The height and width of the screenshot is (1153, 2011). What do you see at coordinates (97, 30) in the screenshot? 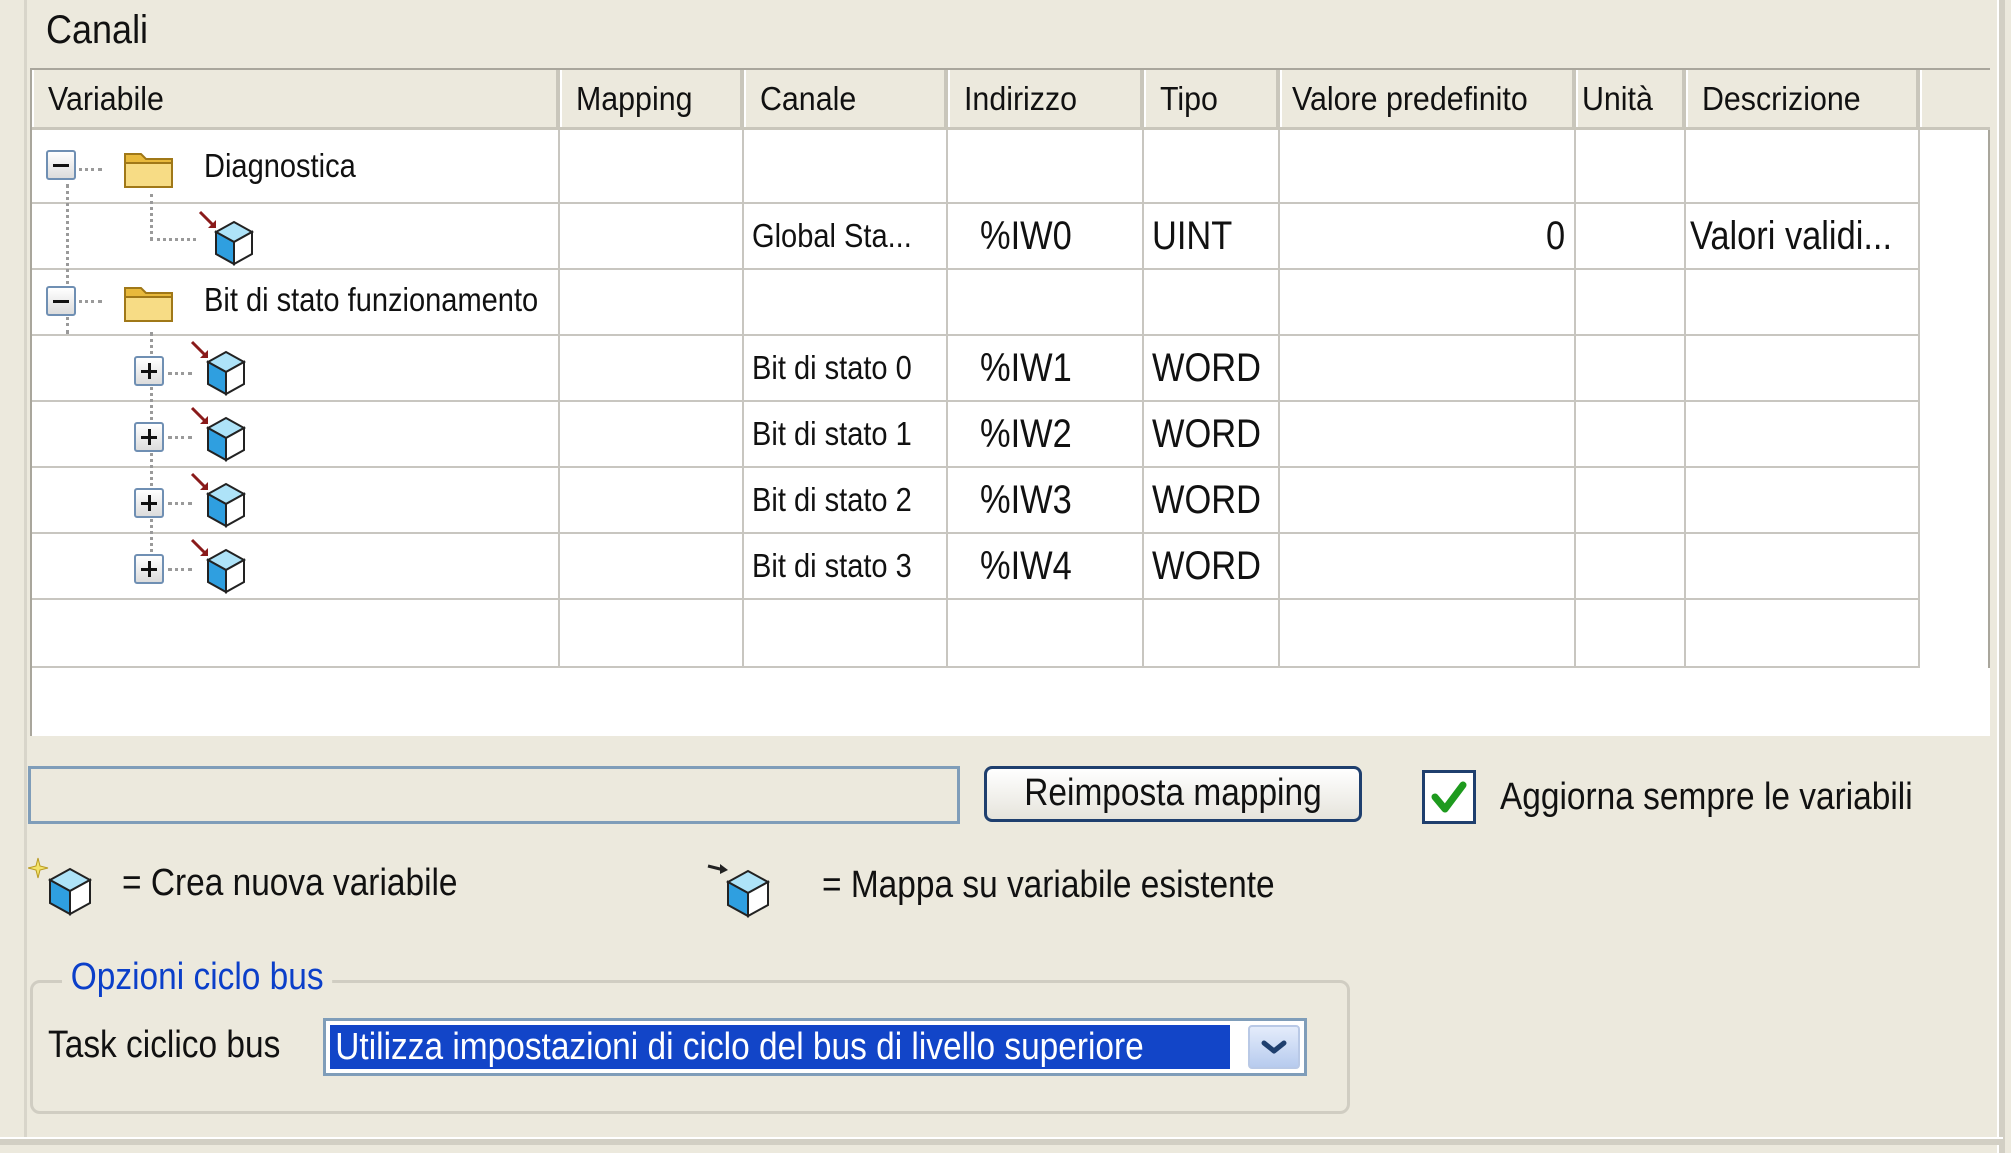
I see `section-title: Canali` at bounding box center [97, 30].